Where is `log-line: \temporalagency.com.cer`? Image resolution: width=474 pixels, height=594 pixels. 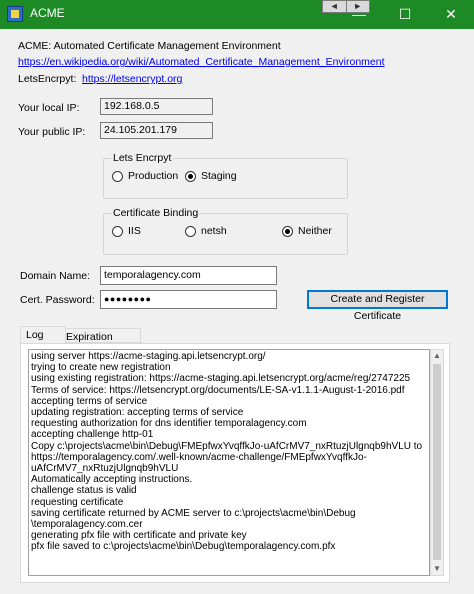
log-line: \temporalagency.com.cer is located at coordinates (87, 525).